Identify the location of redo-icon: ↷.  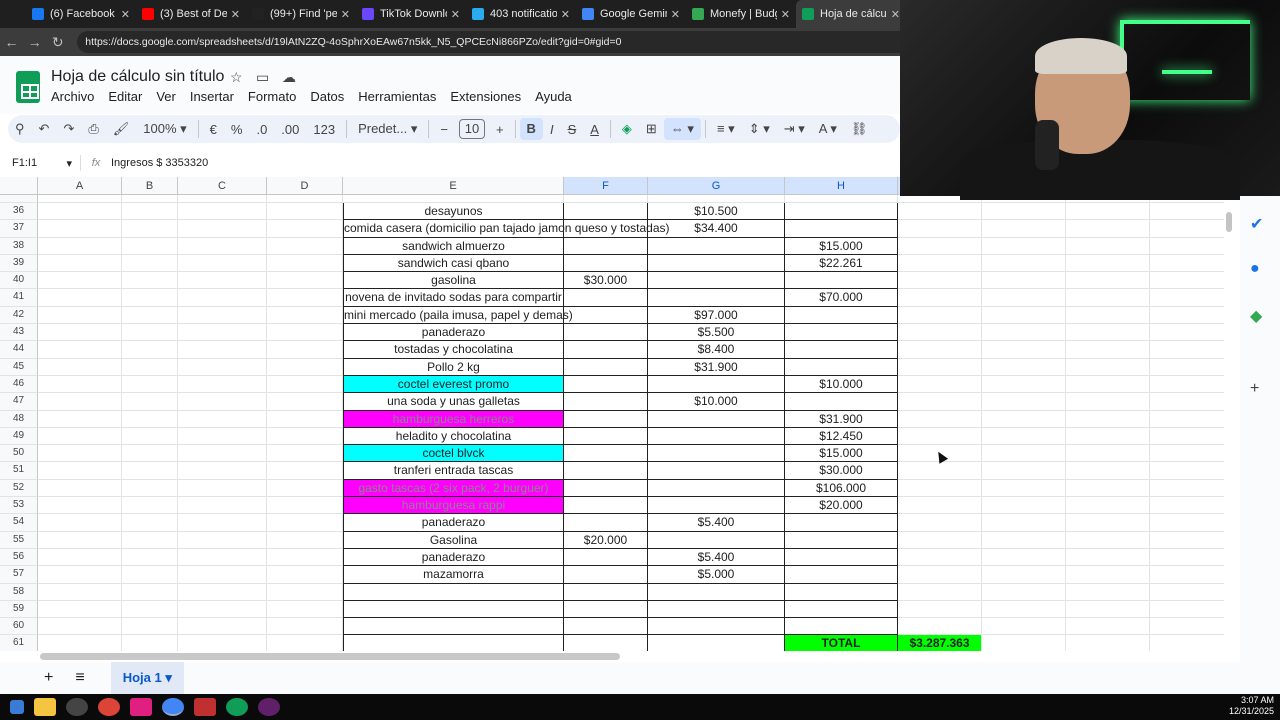
(68, 129).